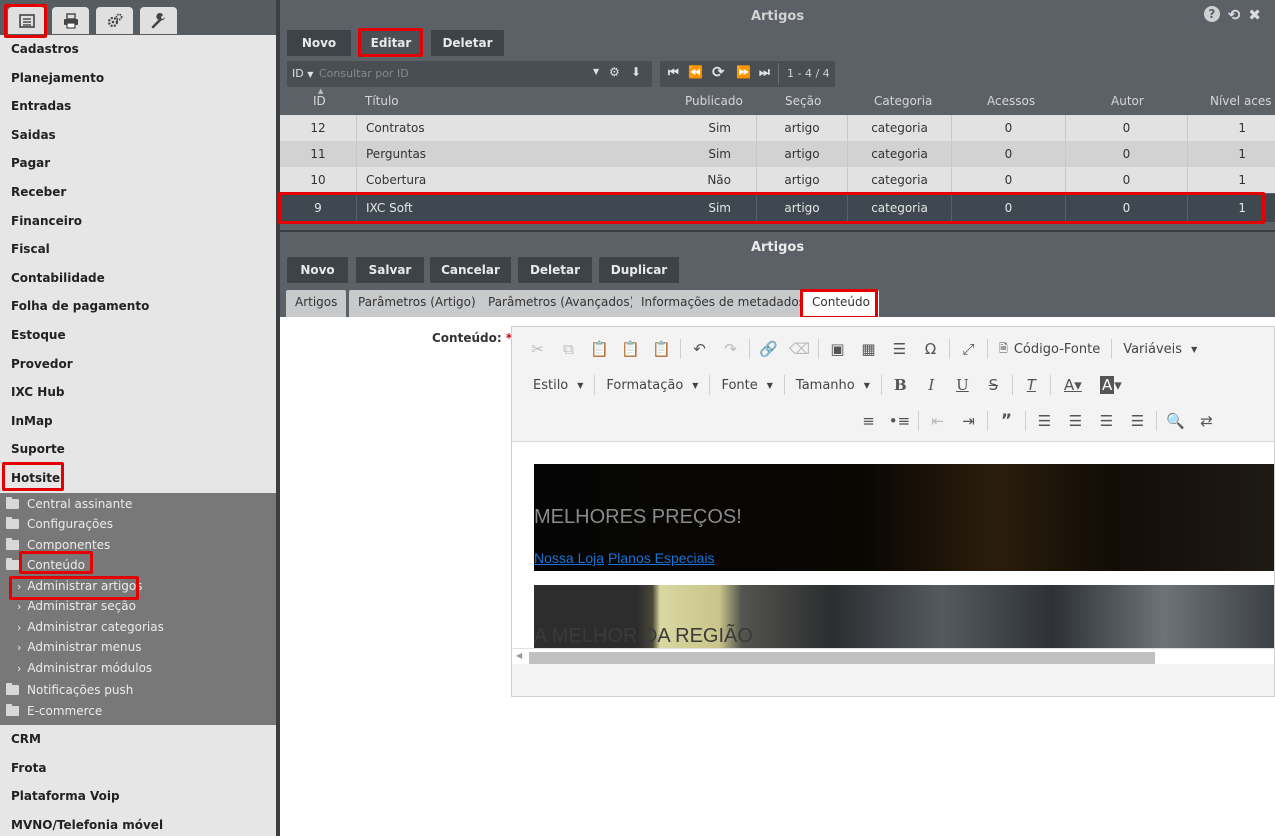  What do you see at coordinates (138, 504) in the screenshot?
I see `submenu-folder-central-assinante: Central assinante` at bounding box center [138, 504].